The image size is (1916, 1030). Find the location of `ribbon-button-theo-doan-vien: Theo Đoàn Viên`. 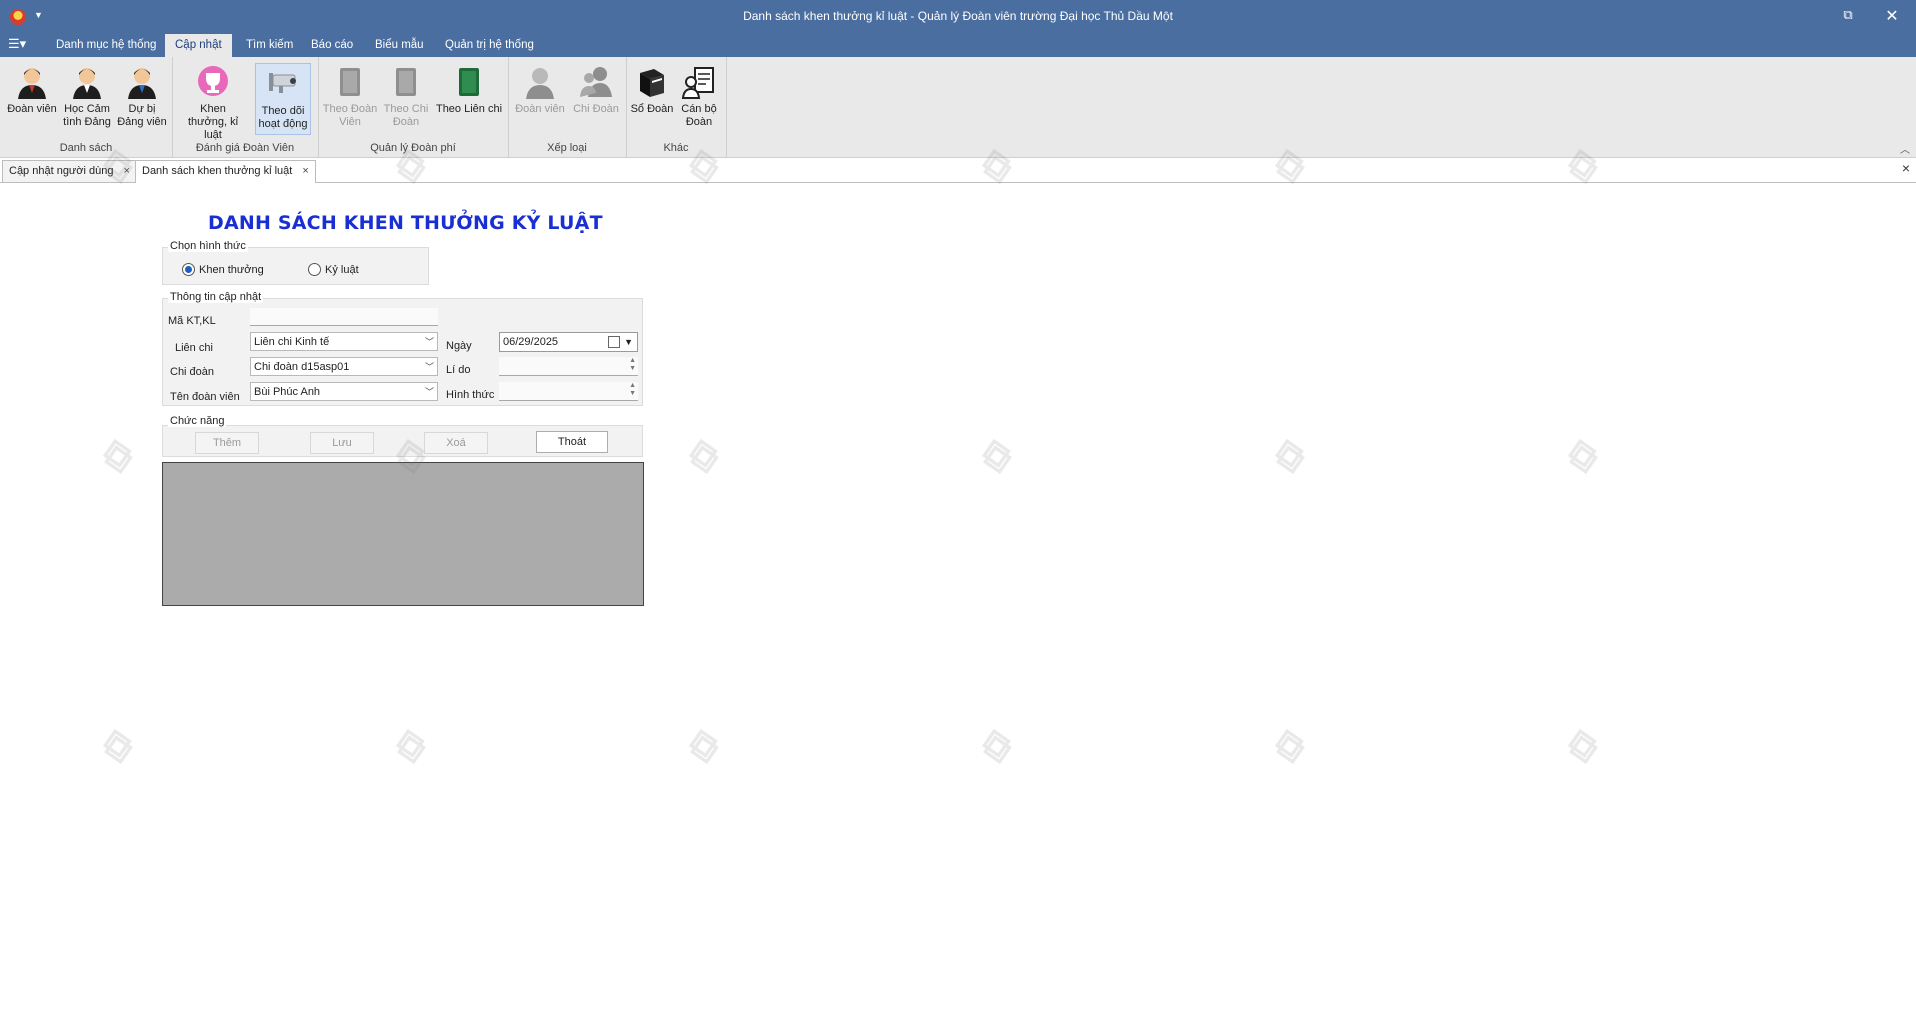

ribbon-button-theo-doan-vien: Theo Đoàn Viên is located at coordinates (350, 95).